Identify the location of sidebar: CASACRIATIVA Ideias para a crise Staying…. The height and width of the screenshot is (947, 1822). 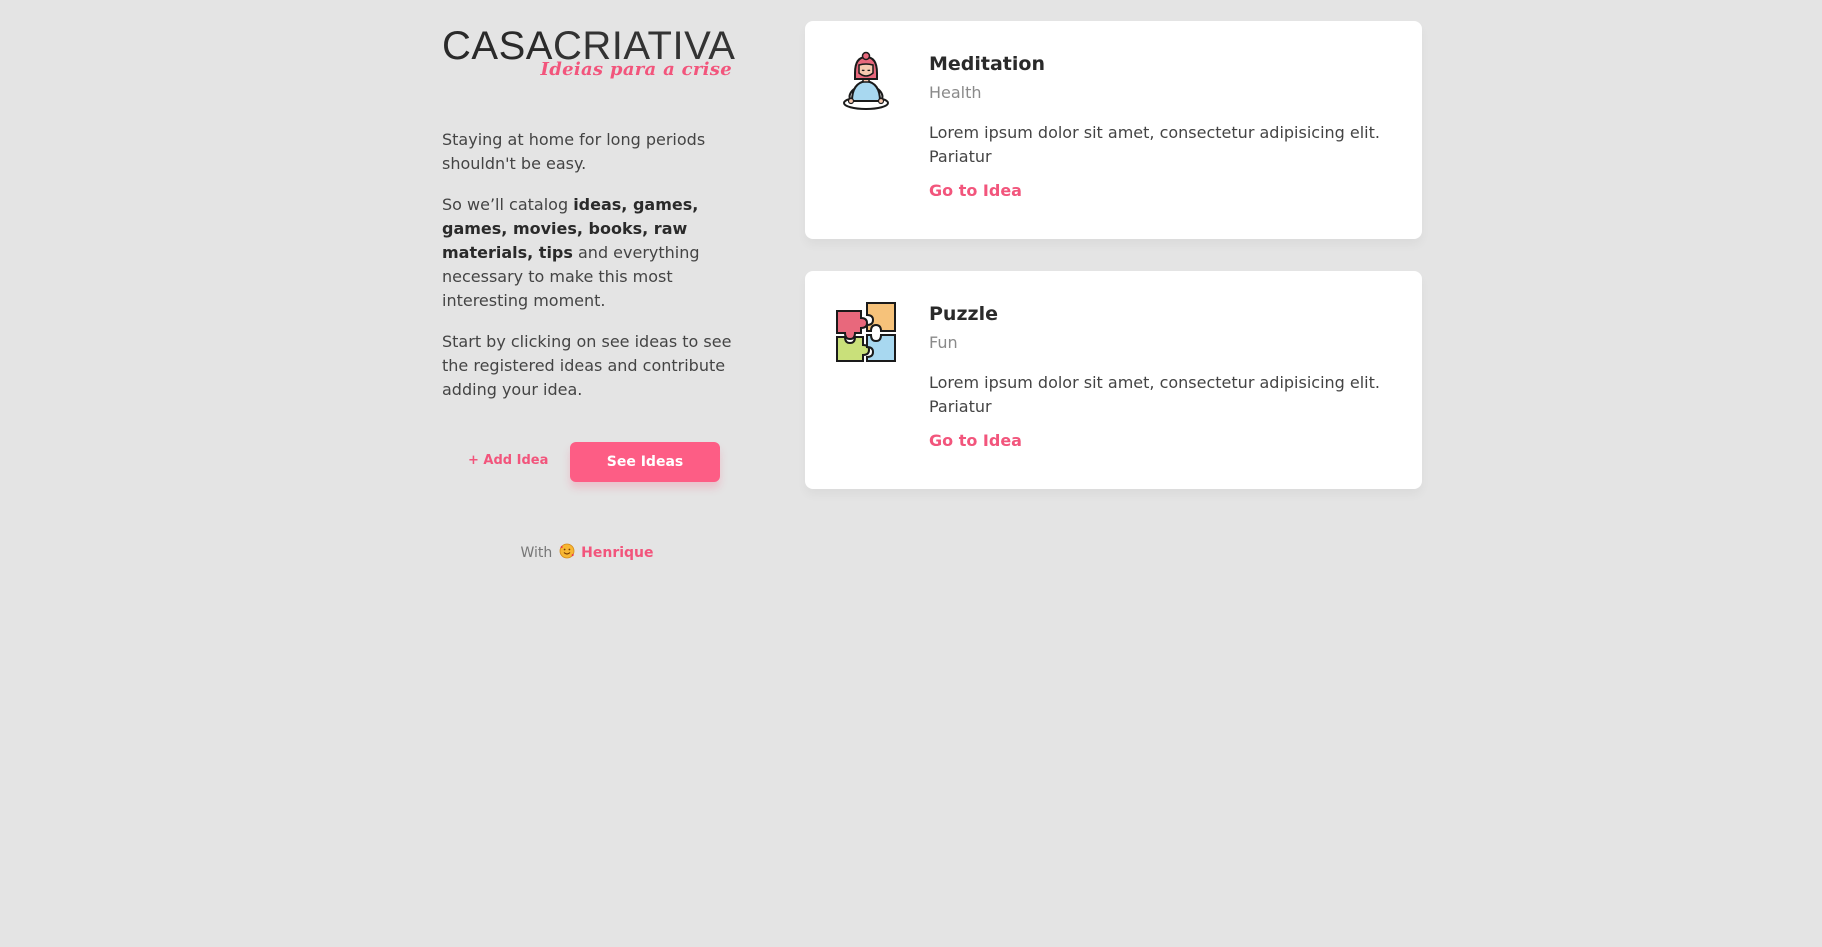
(588, 292).